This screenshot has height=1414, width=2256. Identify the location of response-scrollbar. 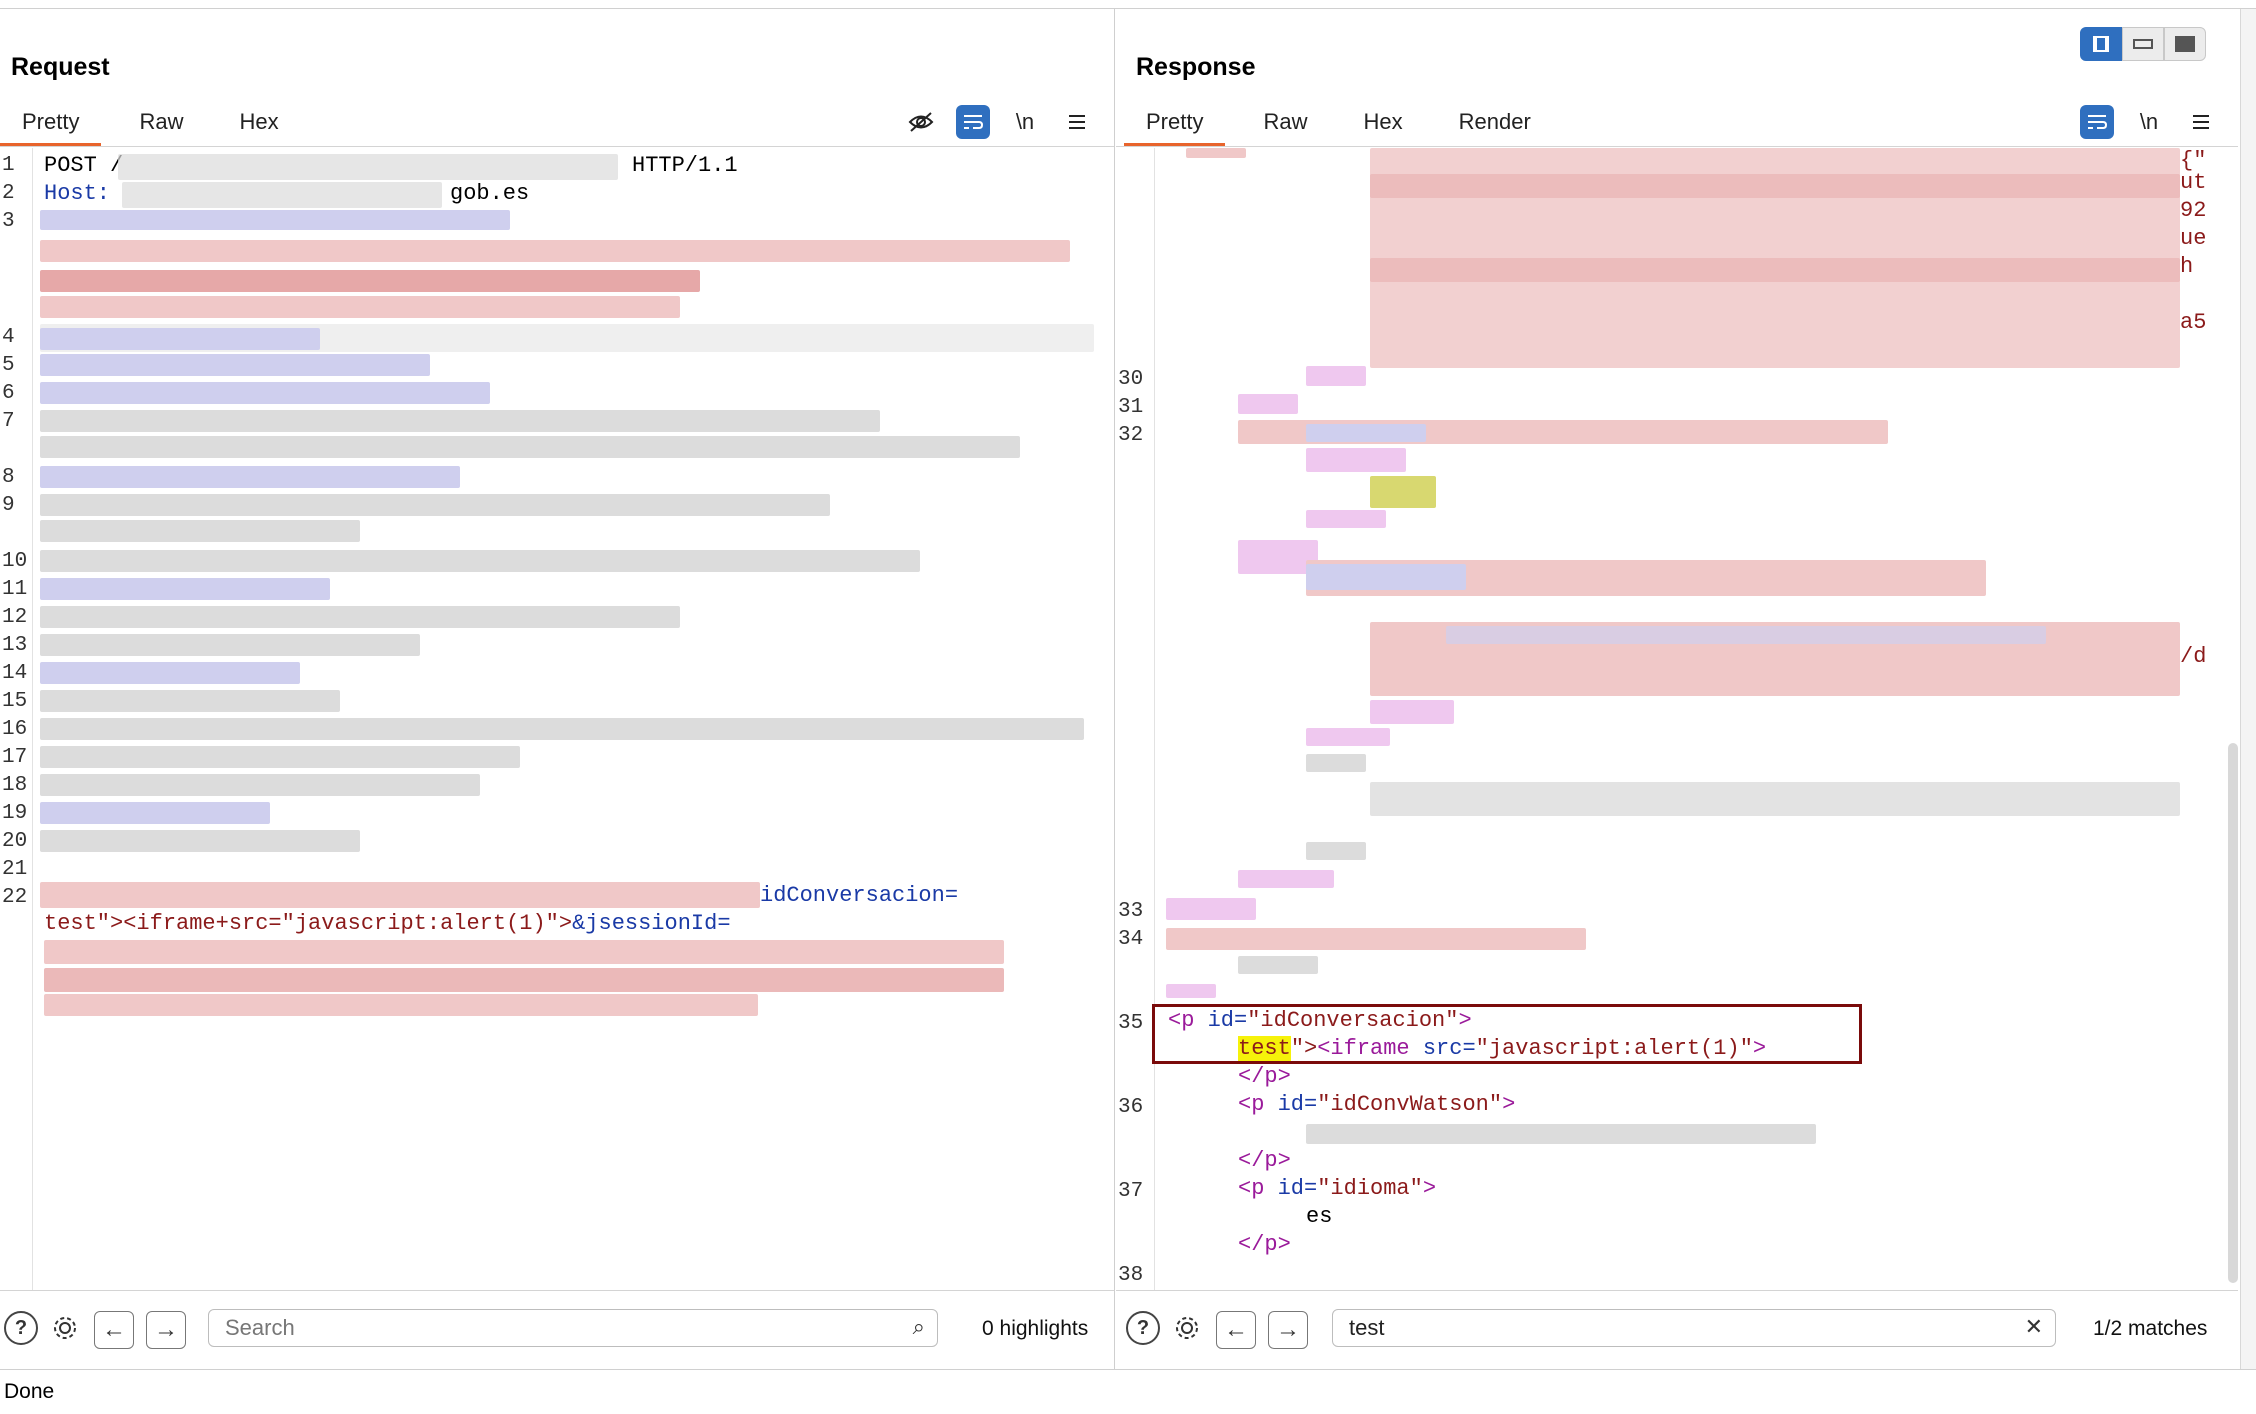
(2233, 1013).